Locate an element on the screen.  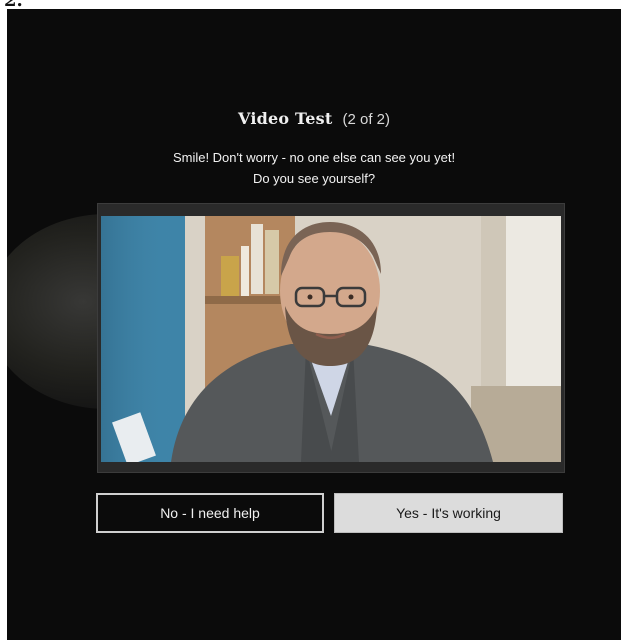
need-help-button: No - I need help is located at coordinates (210, 513).